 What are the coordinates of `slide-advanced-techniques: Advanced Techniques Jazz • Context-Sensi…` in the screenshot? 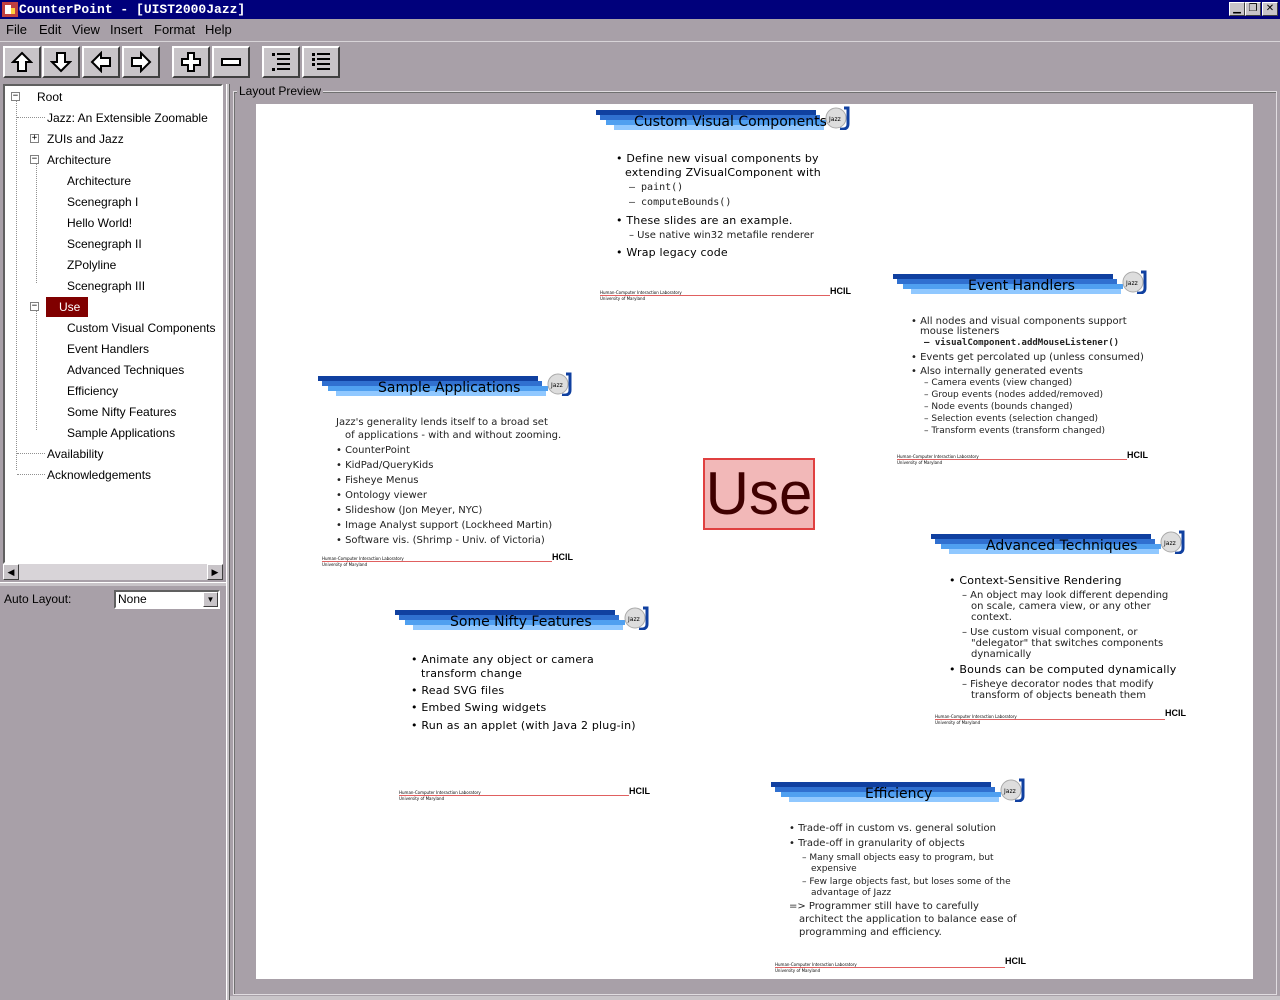 It's located at (1062, 630).